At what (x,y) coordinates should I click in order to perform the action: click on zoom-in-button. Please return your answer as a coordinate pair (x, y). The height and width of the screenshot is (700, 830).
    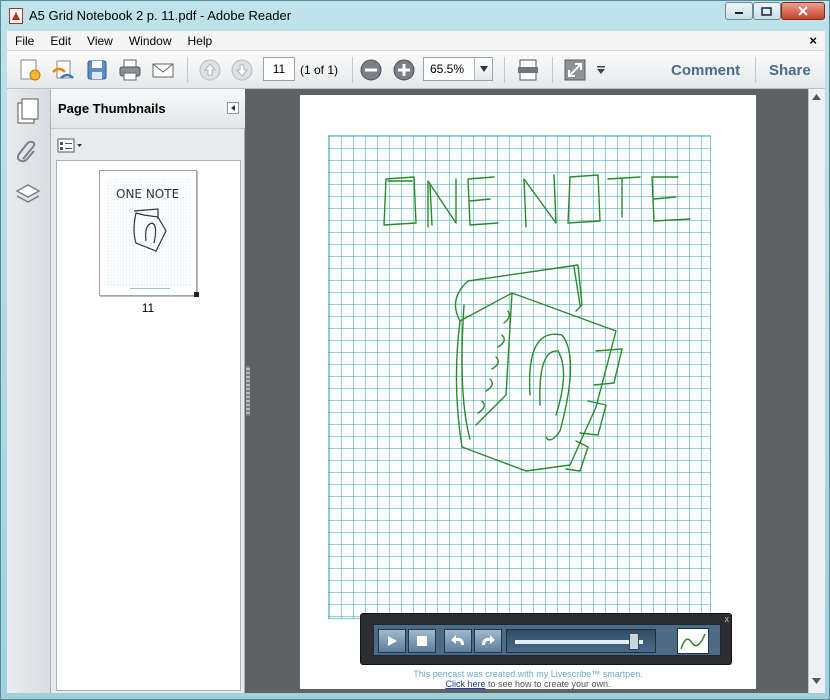
    Looking at the image, I should click on (404, 70).